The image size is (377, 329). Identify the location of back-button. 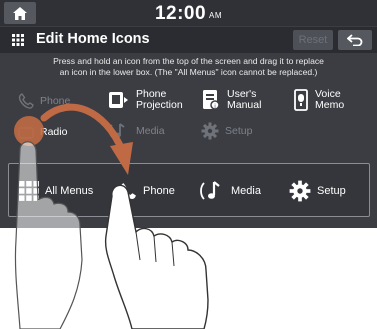
(355, 40).